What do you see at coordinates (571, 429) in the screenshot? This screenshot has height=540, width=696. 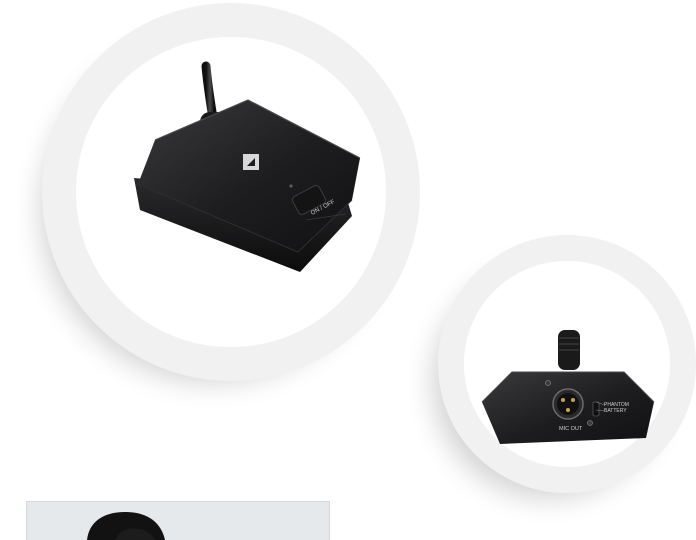 I see `output-label: MIC OUT` at bounding box center [571, 429].